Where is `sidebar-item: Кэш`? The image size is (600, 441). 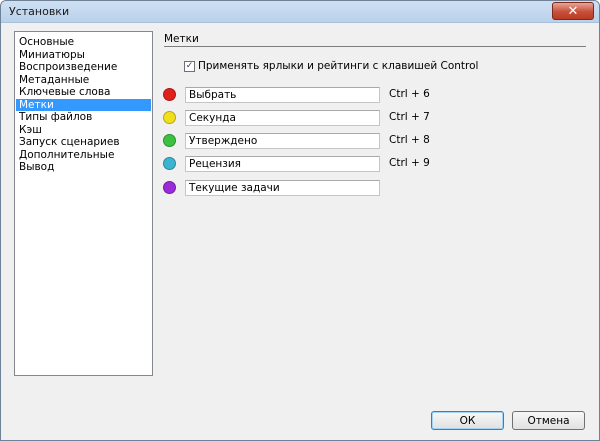 sidebar-item: Кэш is located at coordinates (83, 130).